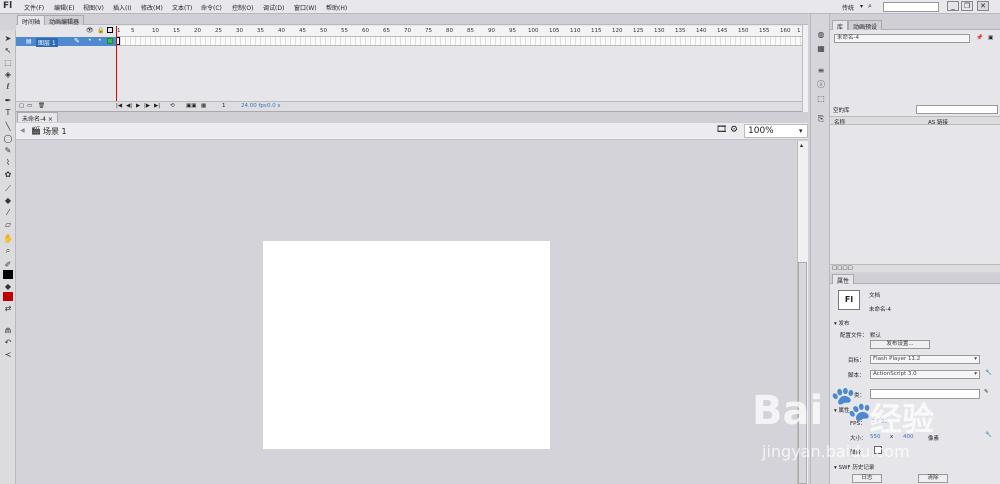 Image resolution: width=1000 pixels, height=484 pixels. Describe the element at coordinates (840, 25) in the screenshot. I see `tab-library: 库` at that location.